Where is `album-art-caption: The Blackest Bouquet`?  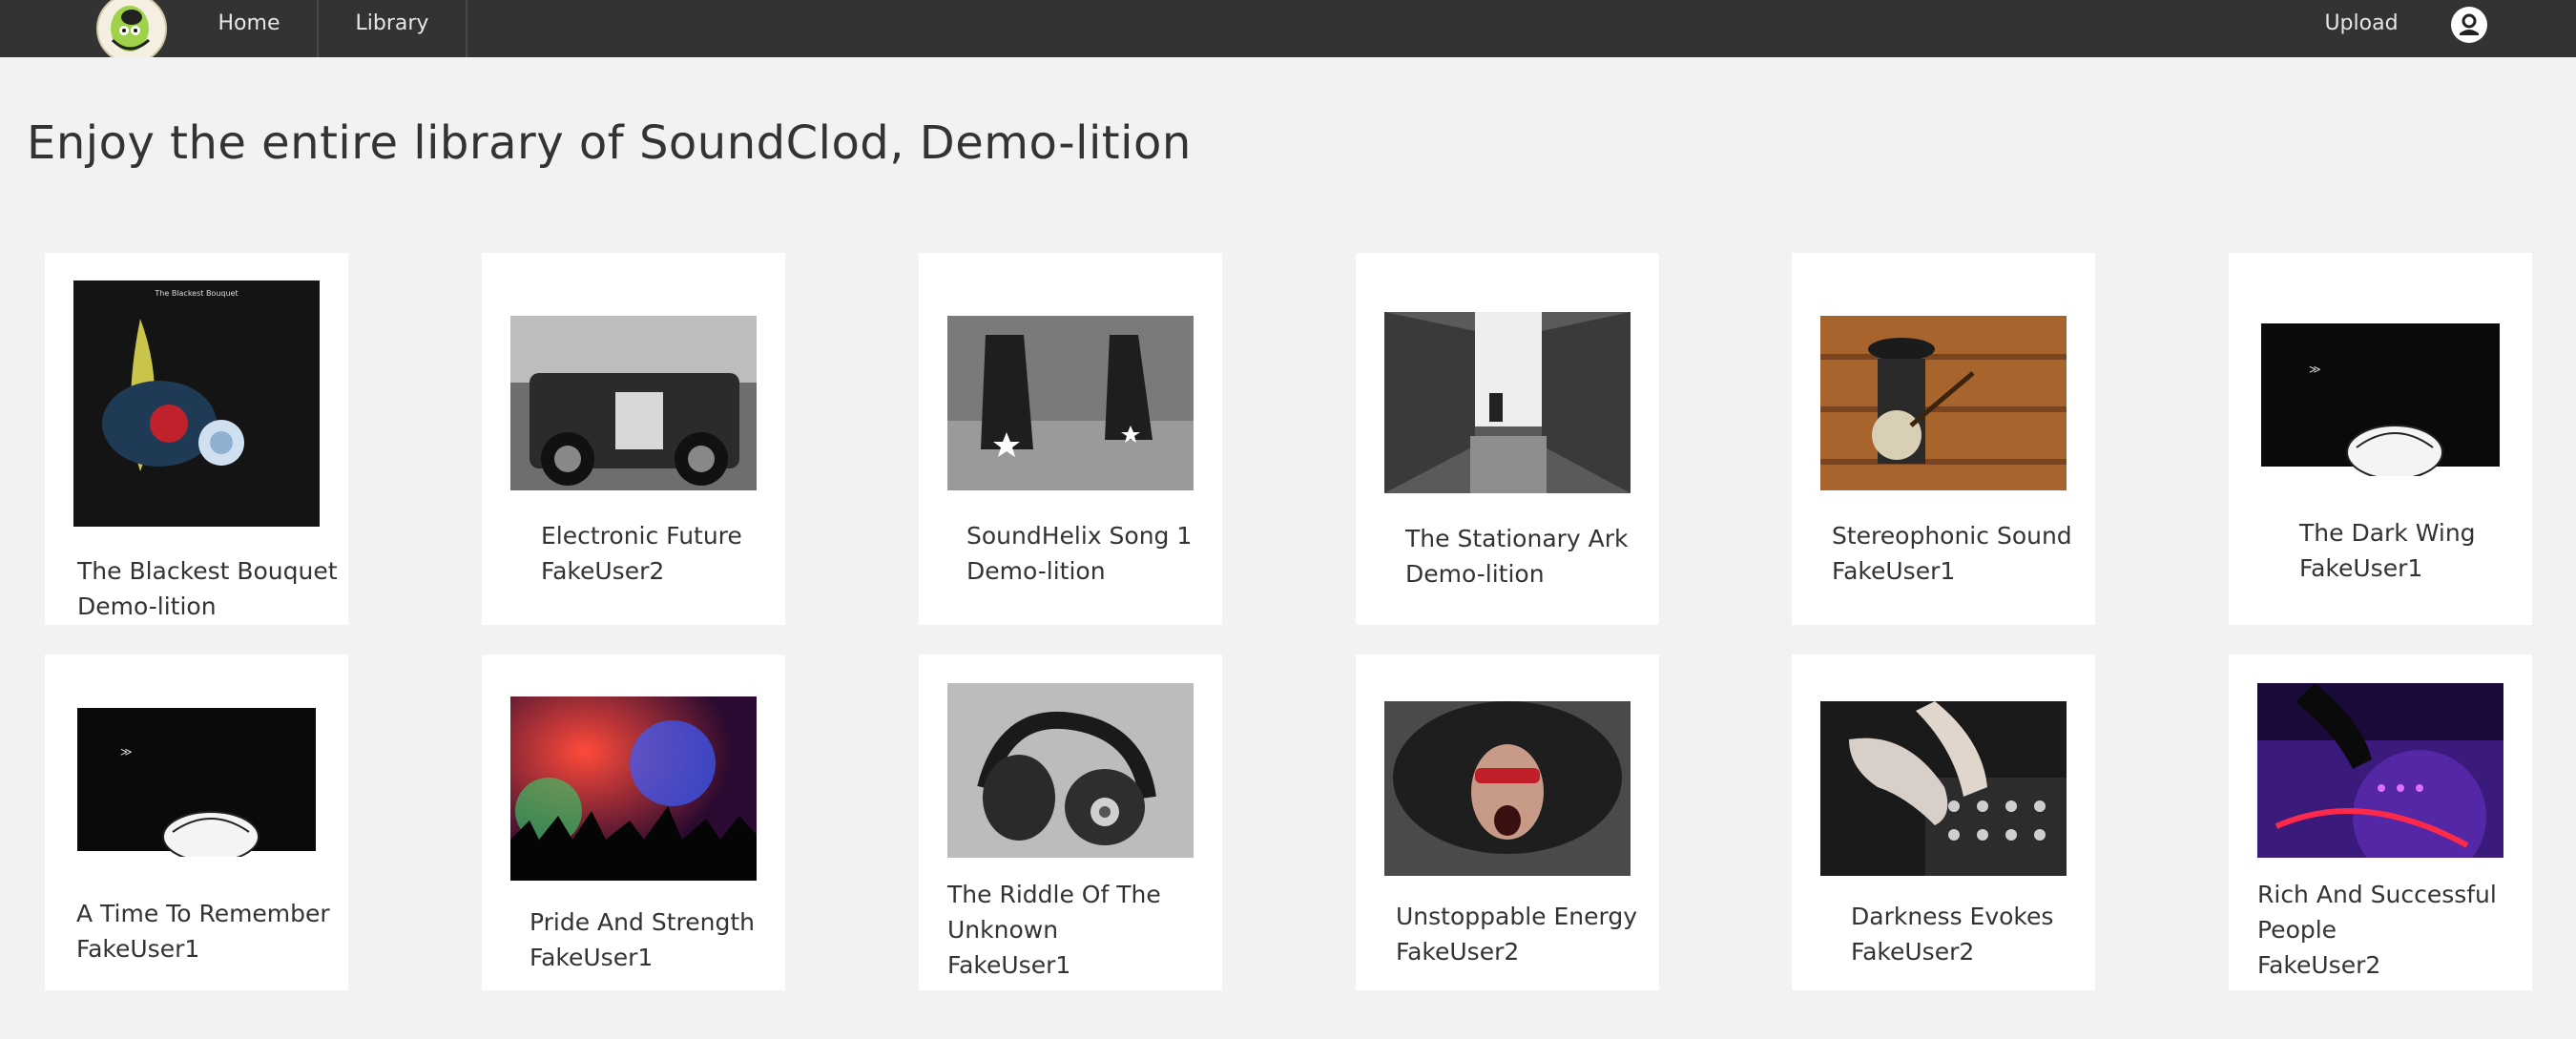 album-art-caption: The Blackest Bouquet is located at coordinates (196, 293).